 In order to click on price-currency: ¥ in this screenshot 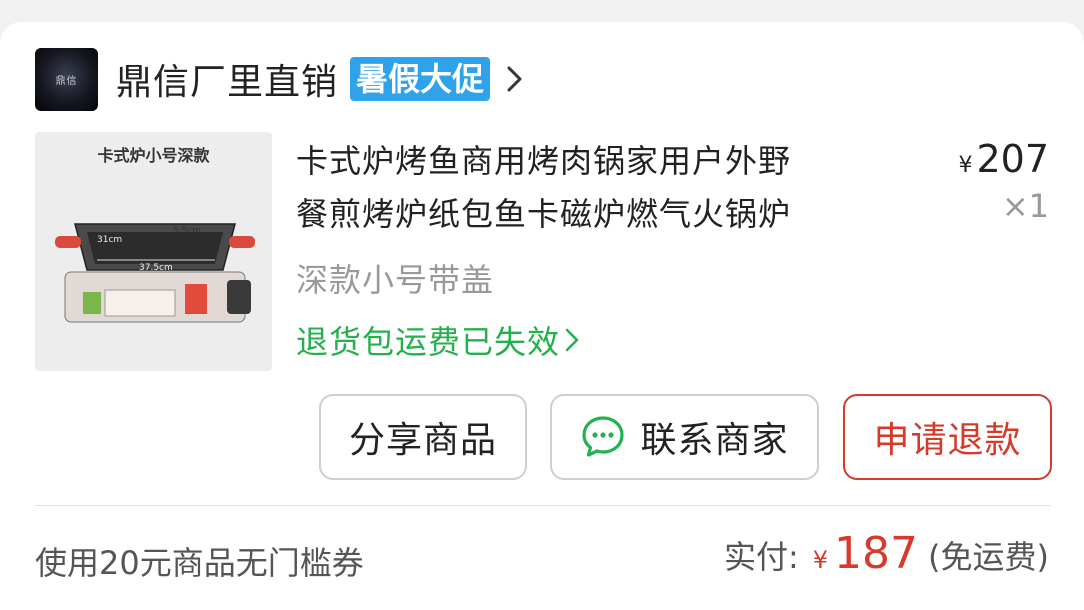, I will do `click(965, 165)`.